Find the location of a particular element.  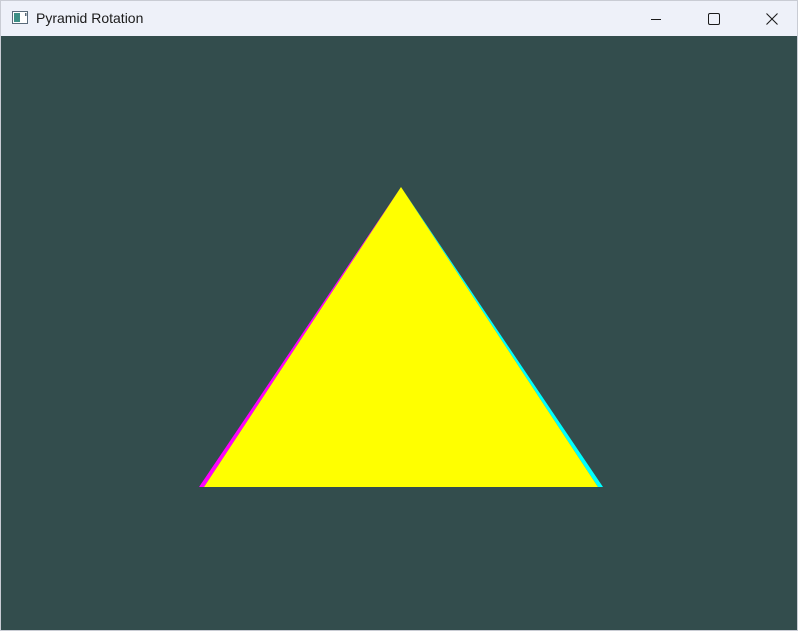

app-window-icon is located at coordinates (20, 17).